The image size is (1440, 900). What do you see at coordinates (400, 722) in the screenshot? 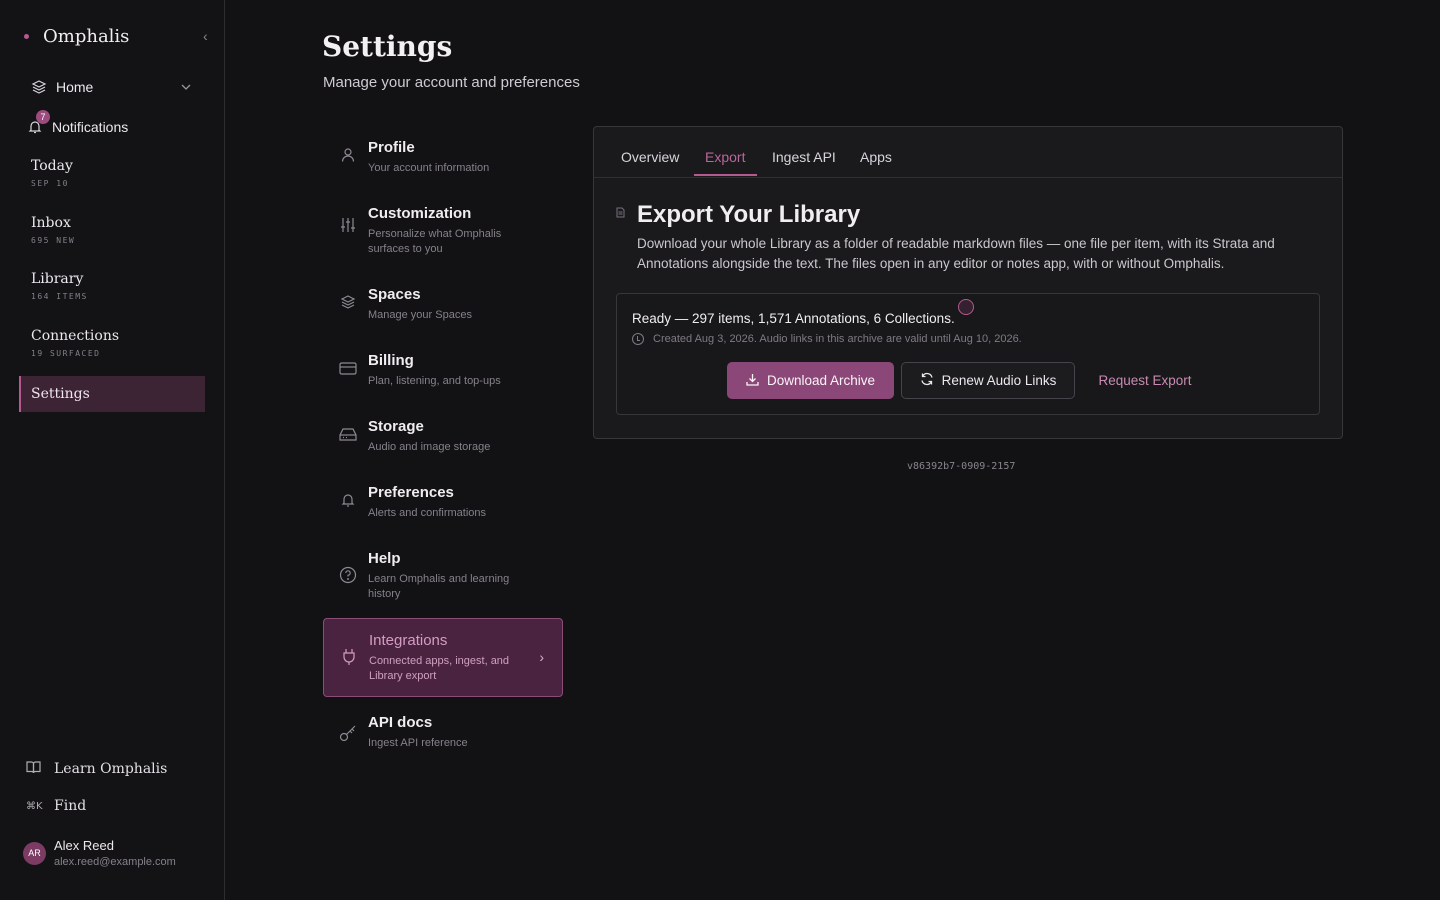
I see `menu-item-title: API docs` at bounding box center [400, 722].